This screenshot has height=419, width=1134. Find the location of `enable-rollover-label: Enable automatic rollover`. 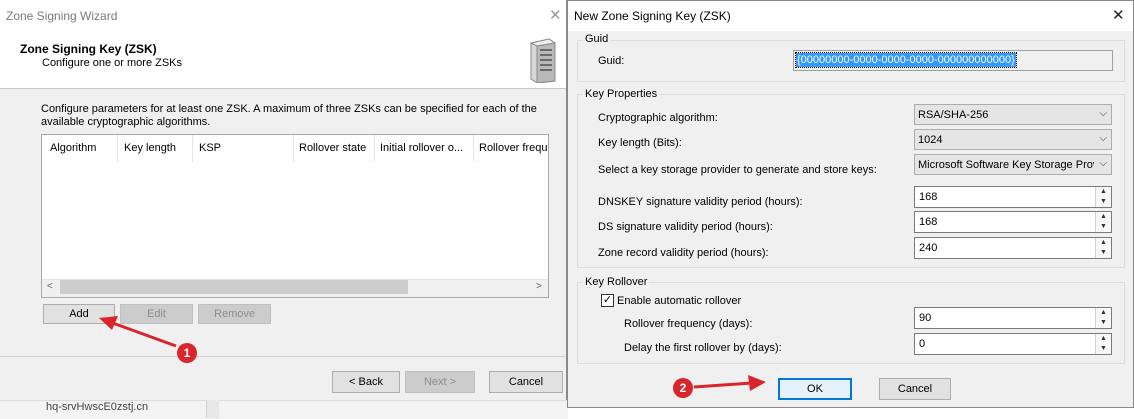

enable-rollover-label: Enable automatic rollover is located at coordinates (679, 301).